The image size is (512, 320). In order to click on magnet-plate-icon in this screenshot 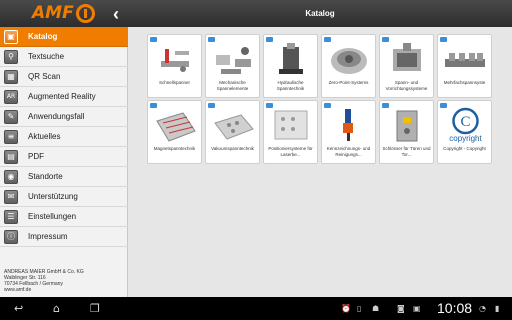, I will do `click(175, 125)`.